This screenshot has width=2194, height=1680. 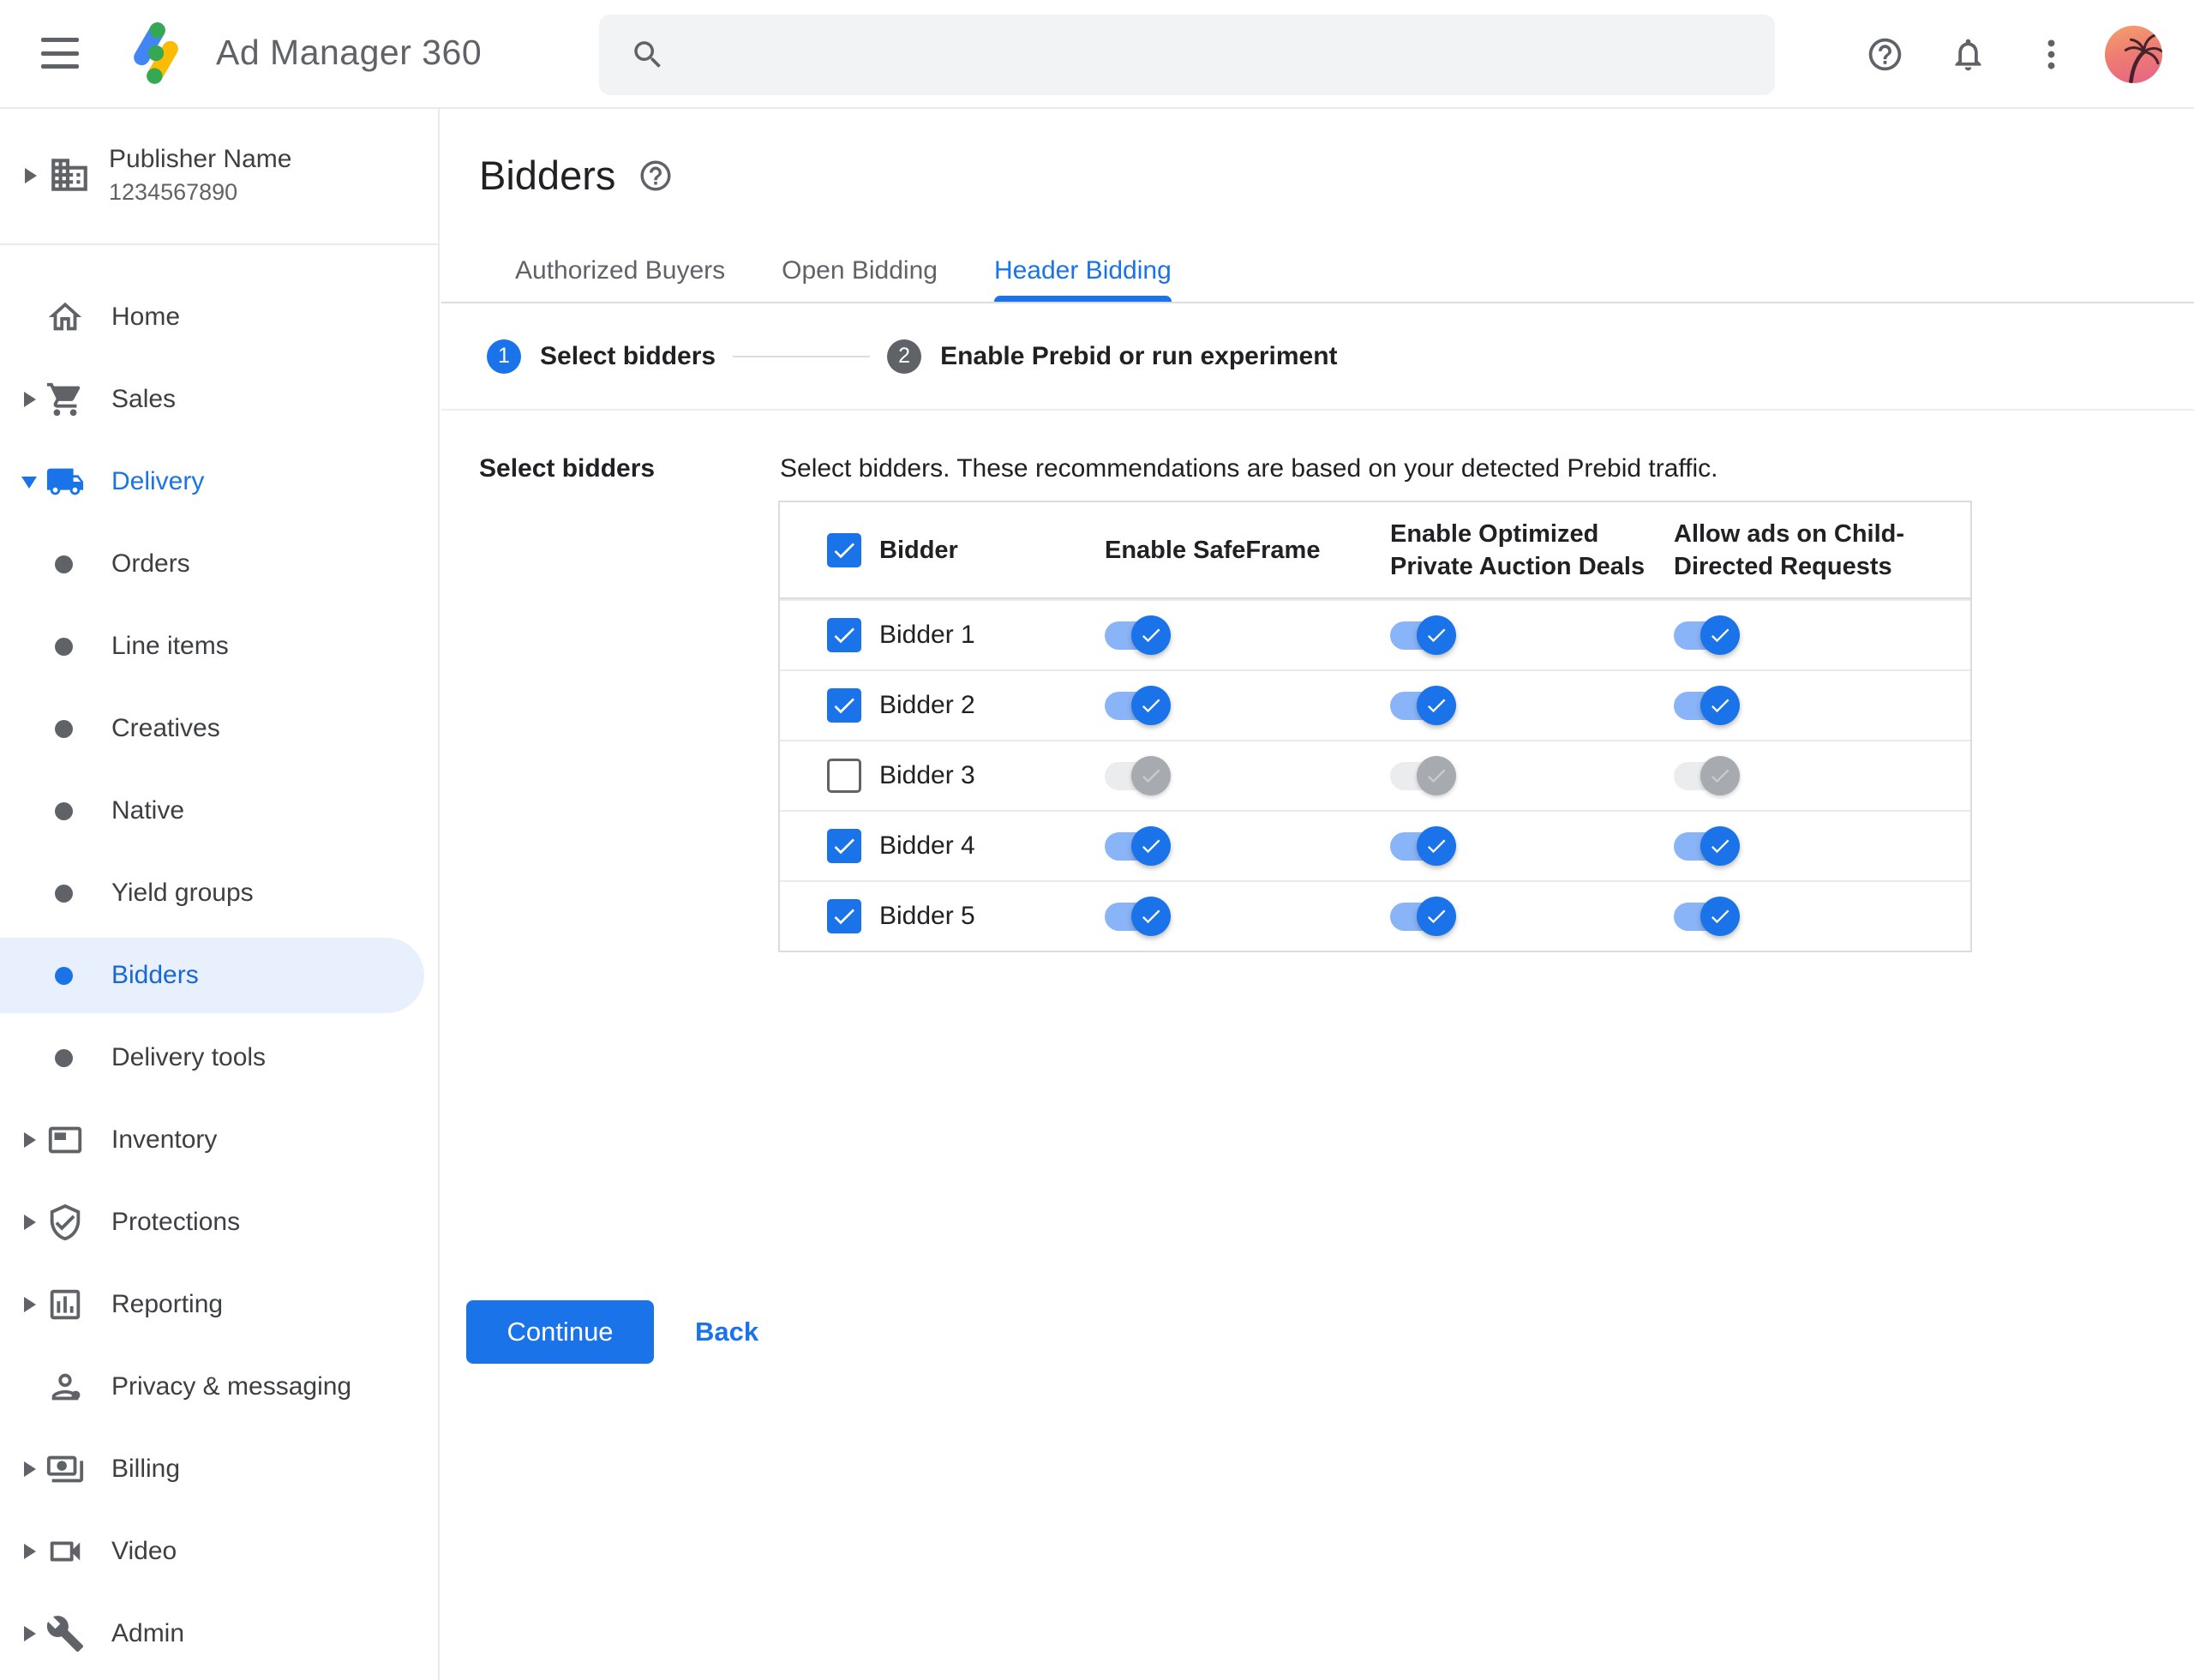 I want to click on sidebar-item-label: Admin, so click(x=148, y=1633).